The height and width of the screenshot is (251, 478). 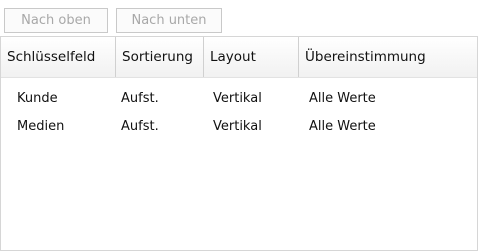 What do you see at coordinates (58, 57) in the screenshot?
I see `column-header-key-field: Schlüsselfeld` at bounding box center [58, 57].